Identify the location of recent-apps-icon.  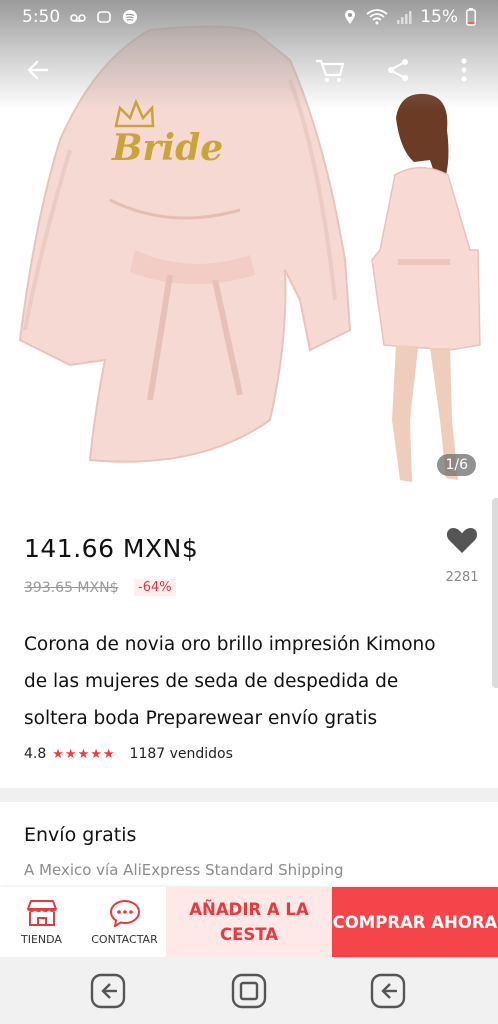
(108, 991).